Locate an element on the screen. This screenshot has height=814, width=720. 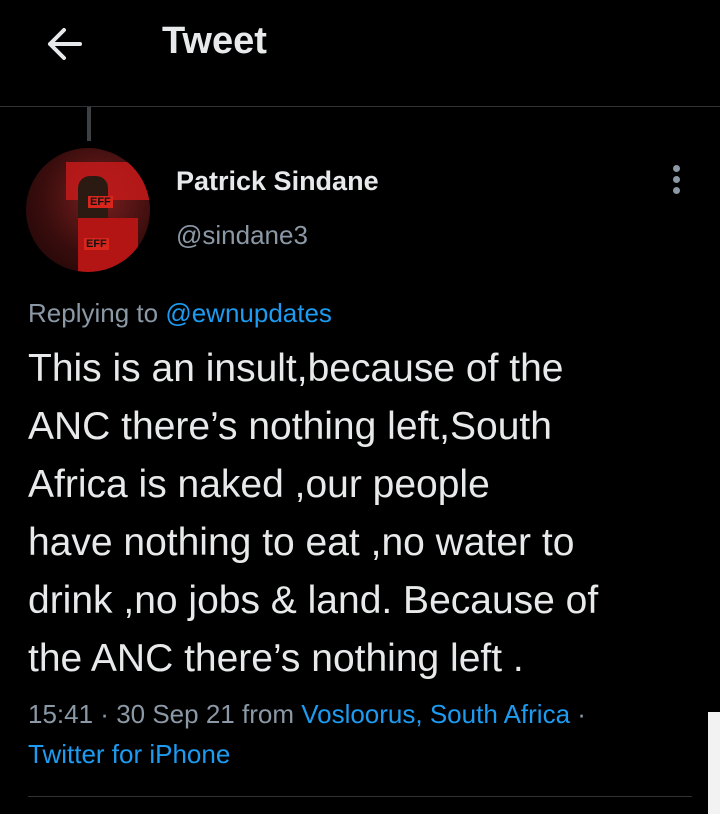
reply-mention-link: @ewnupdates is located at coordinates (248, 313).